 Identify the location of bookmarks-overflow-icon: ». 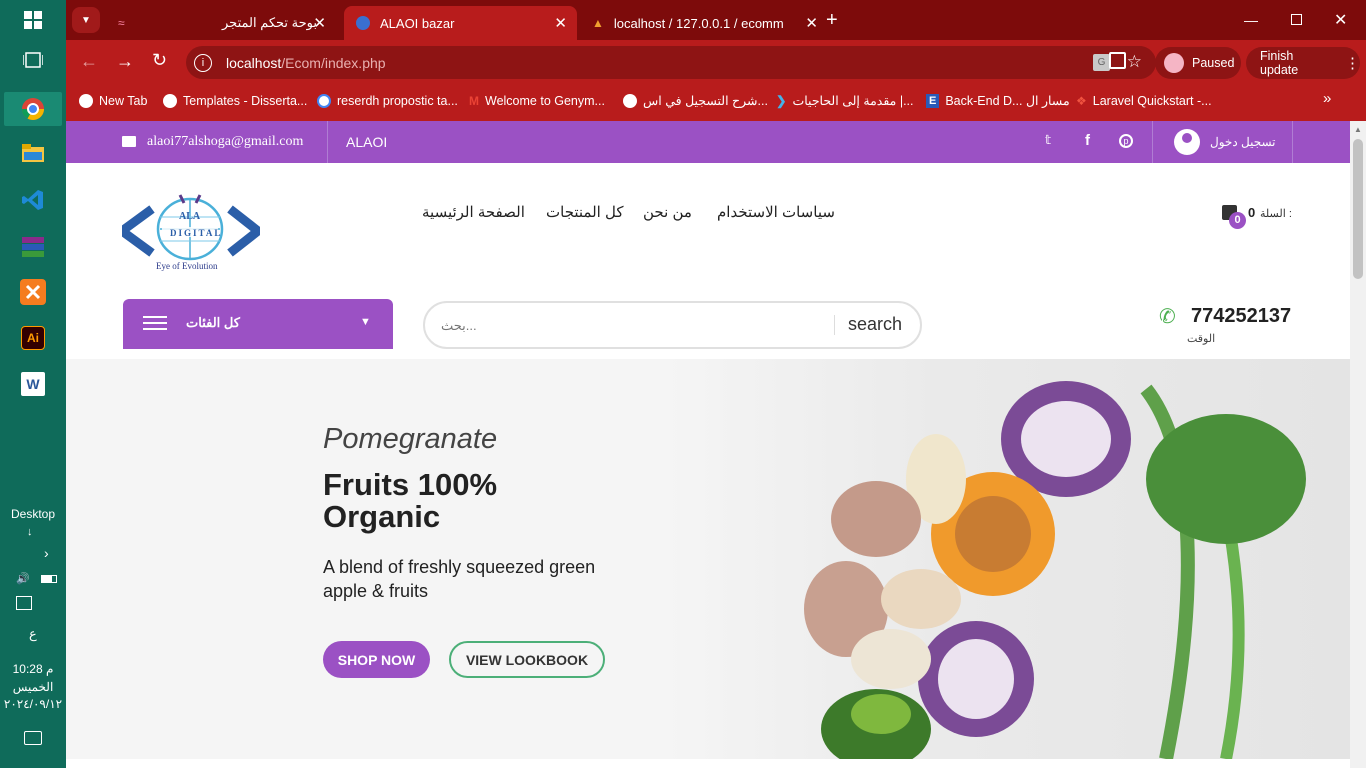
(1327, 98).